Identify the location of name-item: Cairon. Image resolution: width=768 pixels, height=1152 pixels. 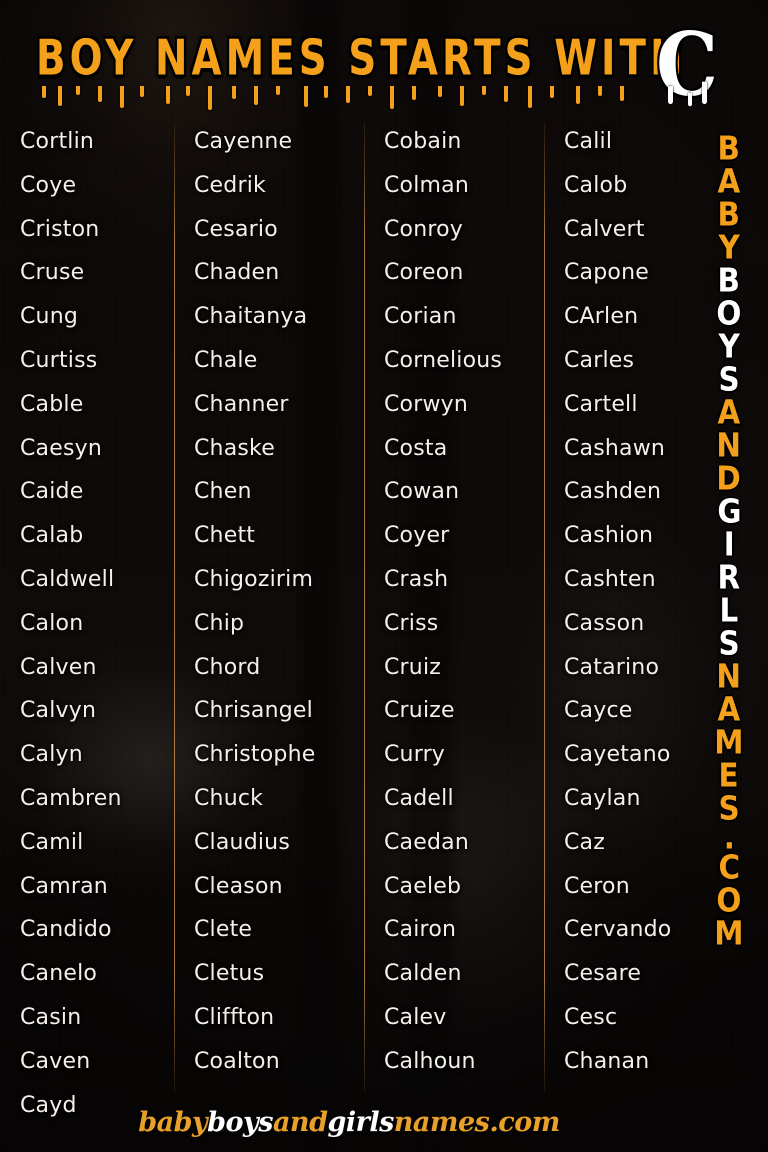
(420, 930).